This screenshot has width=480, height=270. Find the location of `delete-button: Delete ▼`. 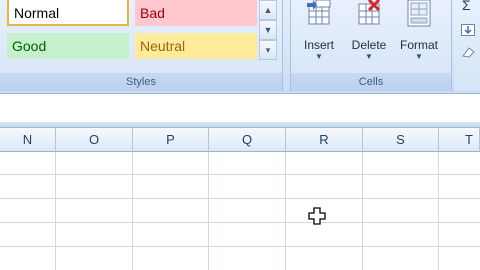

delete-button: Delete ▼ is located at coordinates (369, 36).